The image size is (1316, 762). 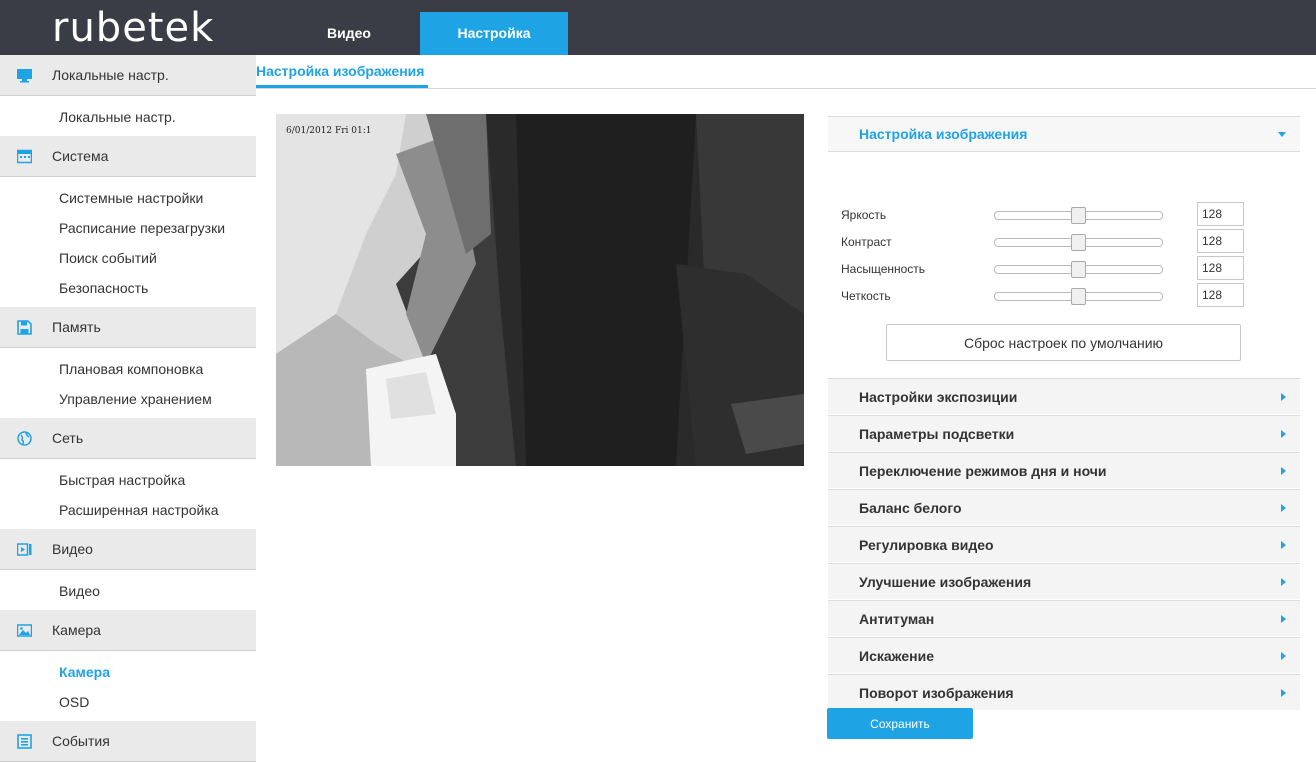 What do you see at coordinates (1220, 214) in the screenshot?
I see `brightness-input` at bounding box center [1220, 214].